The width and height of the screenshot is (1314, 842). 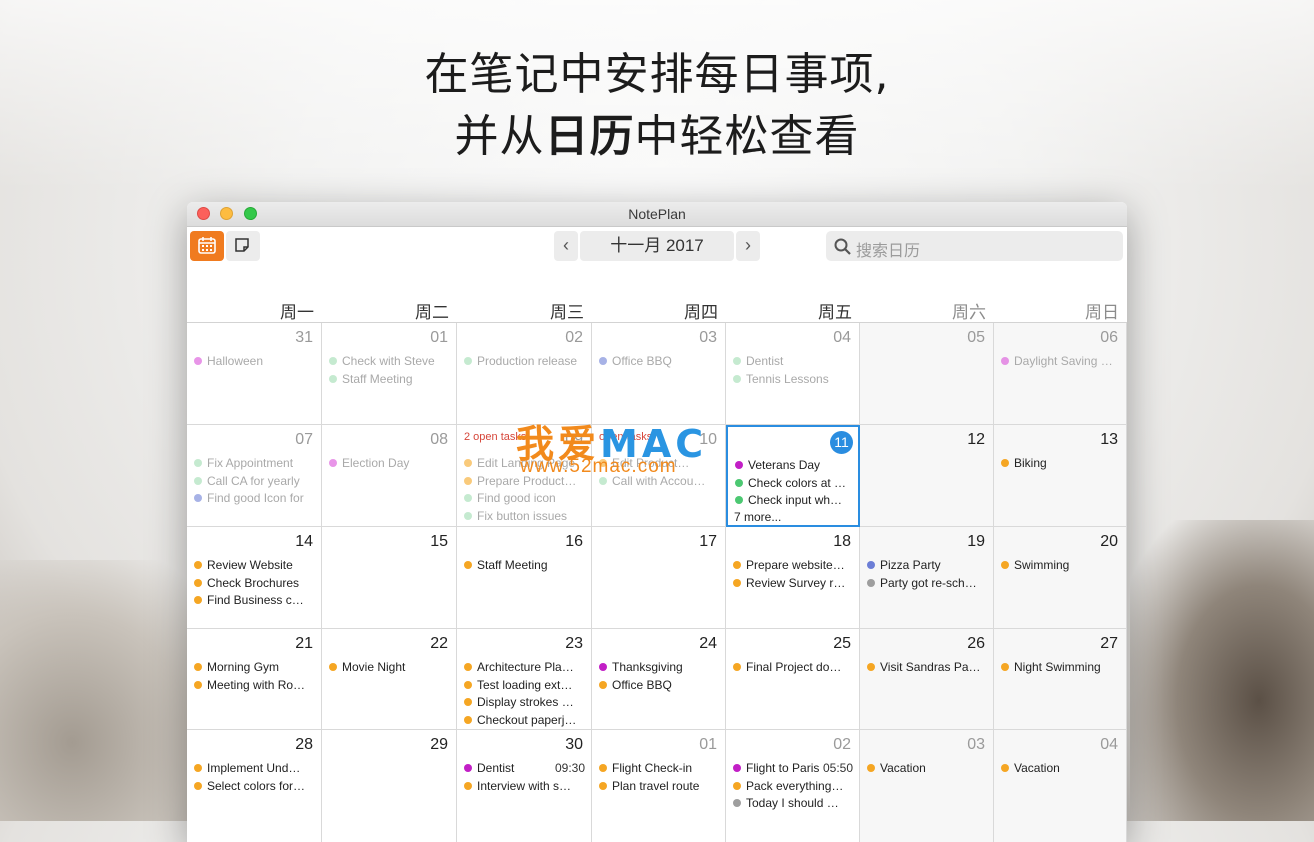 I want to click on calendar-event: Dentist 09:30, so click(x=524, y=768).